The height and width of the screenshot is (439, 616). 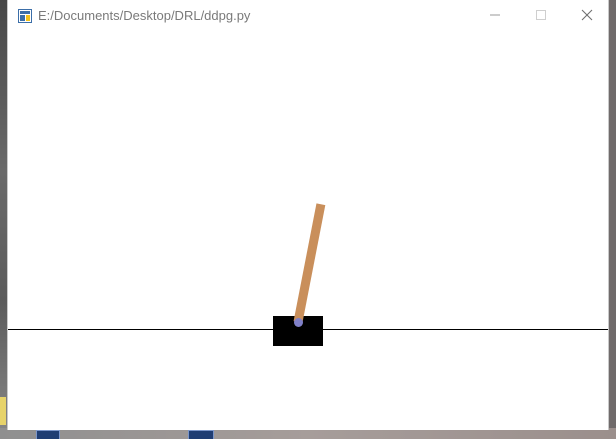 I want to click on maximize-button, so click(x=541, y=15).